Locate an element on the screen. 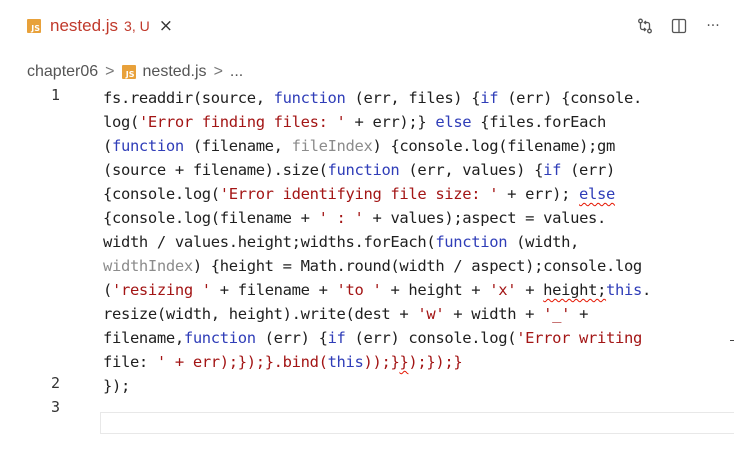  tab-nested-js: JS nested.js 3, U × is located at coordinates (111, 26).